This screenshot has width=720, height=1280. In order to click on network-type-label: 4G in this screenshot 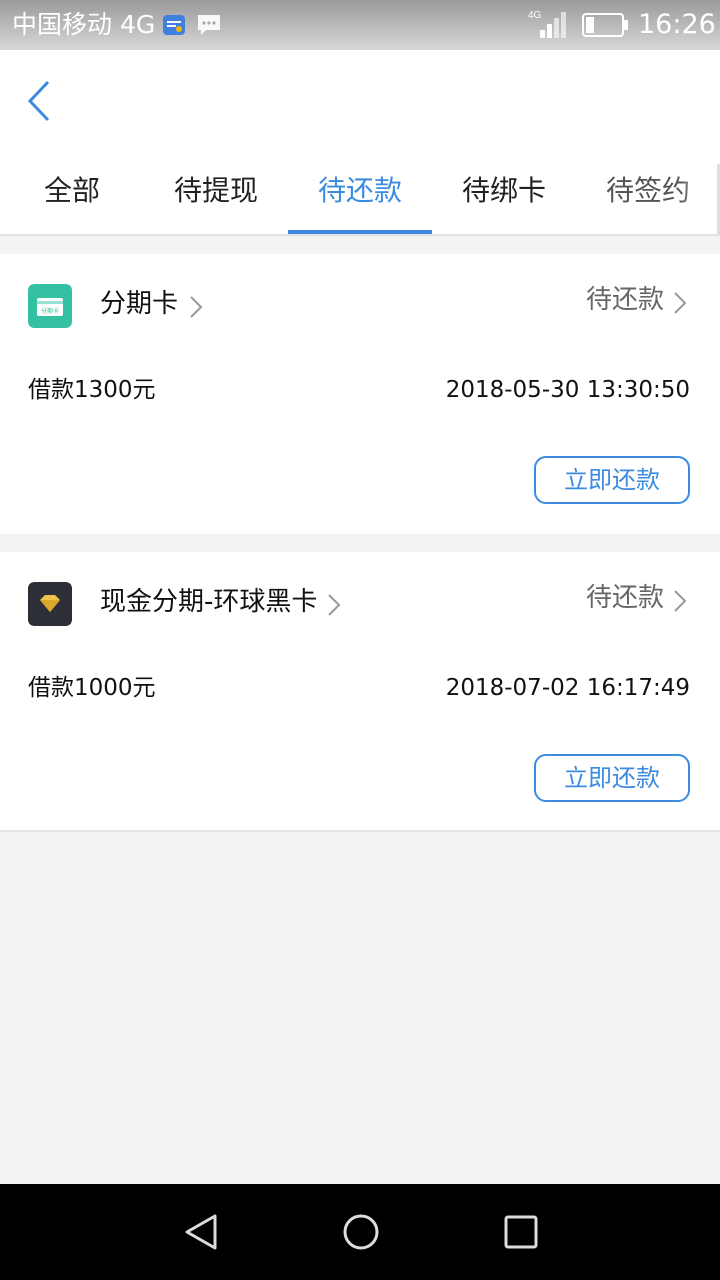, I will do `click(535, 15)`.